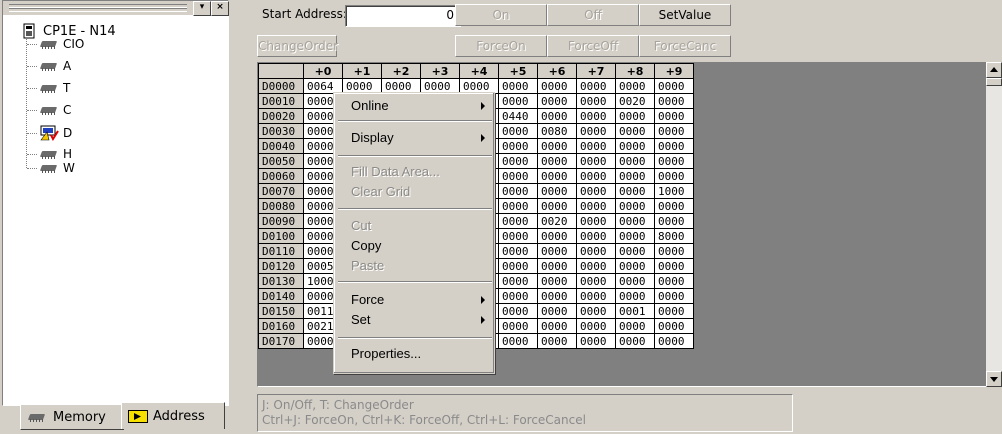 Image resolution: width=1002 pixels, height=434 pixels. What do you see at coordinates (518, 116) in the screenshot?
I see `grid-cell: 0440` at bounding box center [518, 116].